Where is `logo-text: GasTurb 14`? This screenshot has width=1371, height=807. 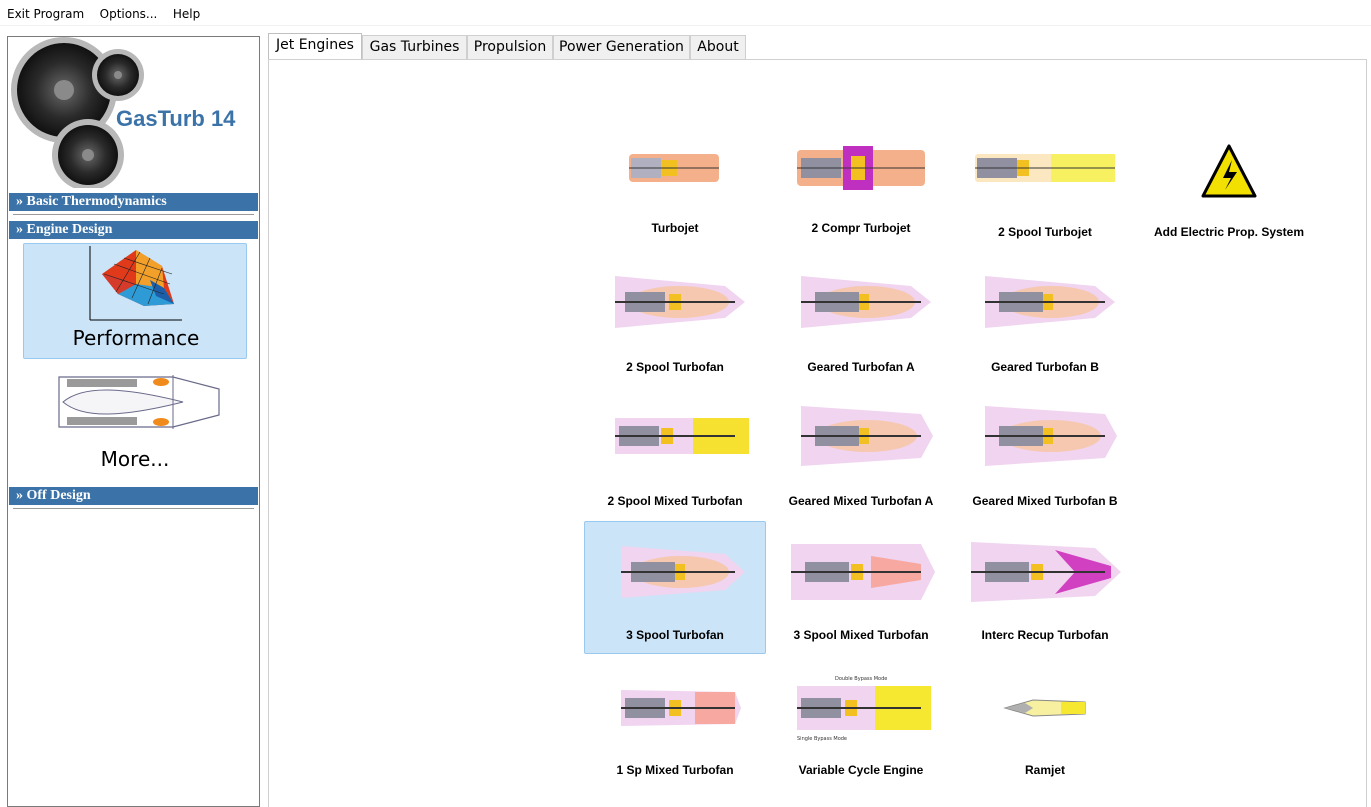 logo-text: GasTurb 14 is located at coordinates (176, 118).